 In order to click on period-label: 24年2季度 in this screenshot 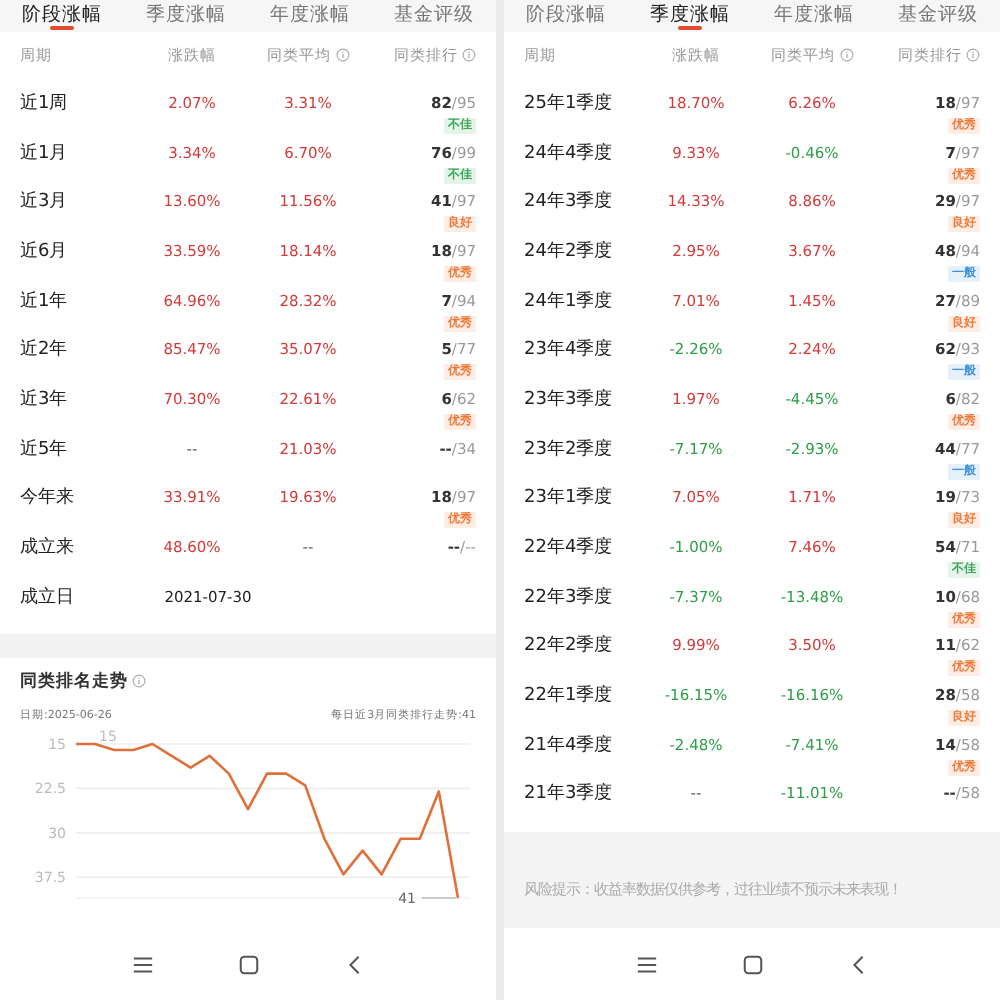, I will do `click(568, 251)`.